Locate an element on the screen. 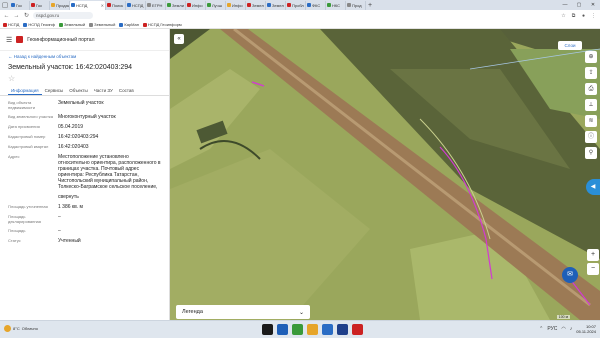  back-link-label: Назад к найденным объектам is located at coordinates (45, 56).